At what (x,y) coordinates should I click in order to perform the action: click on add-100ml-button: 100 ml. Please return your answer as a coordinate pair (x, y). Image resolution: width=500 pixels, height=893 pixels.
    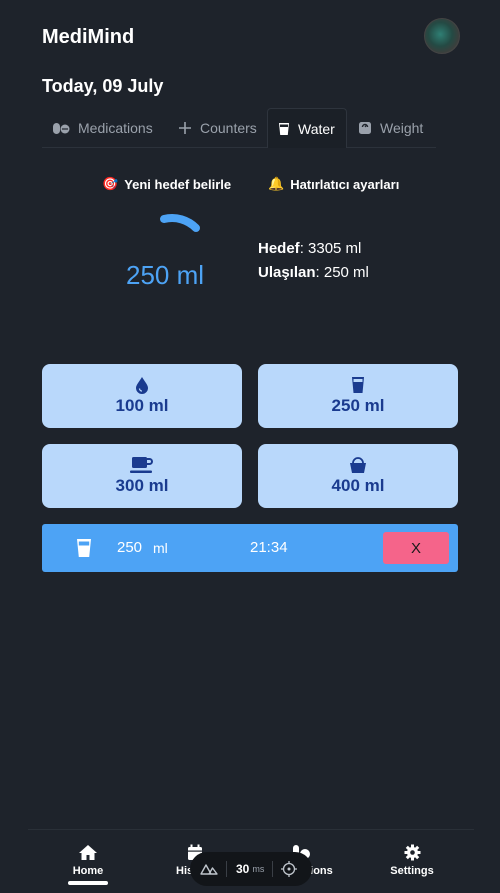
    Looking at the image, I should click on (142, 396).